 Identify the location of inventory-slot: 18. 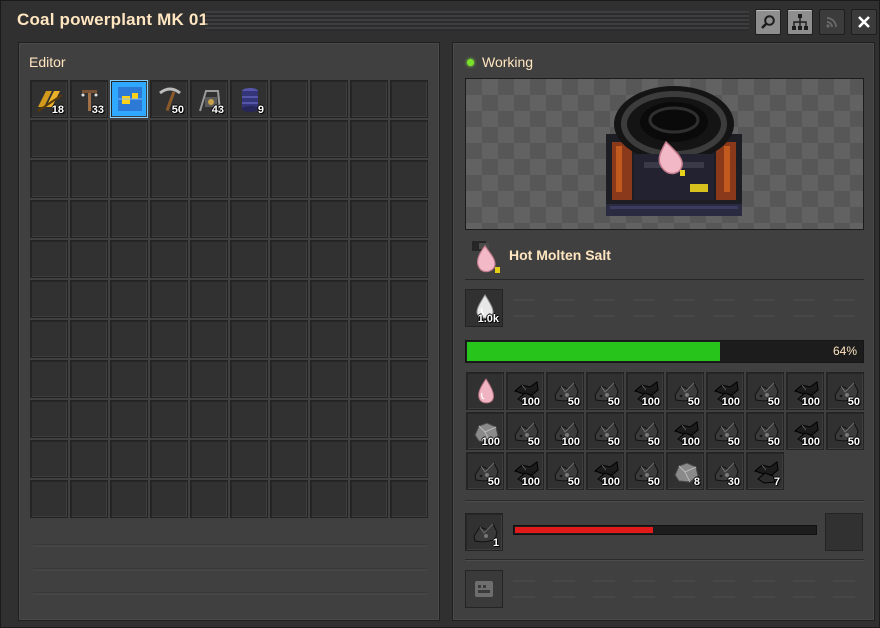
(49, 99).